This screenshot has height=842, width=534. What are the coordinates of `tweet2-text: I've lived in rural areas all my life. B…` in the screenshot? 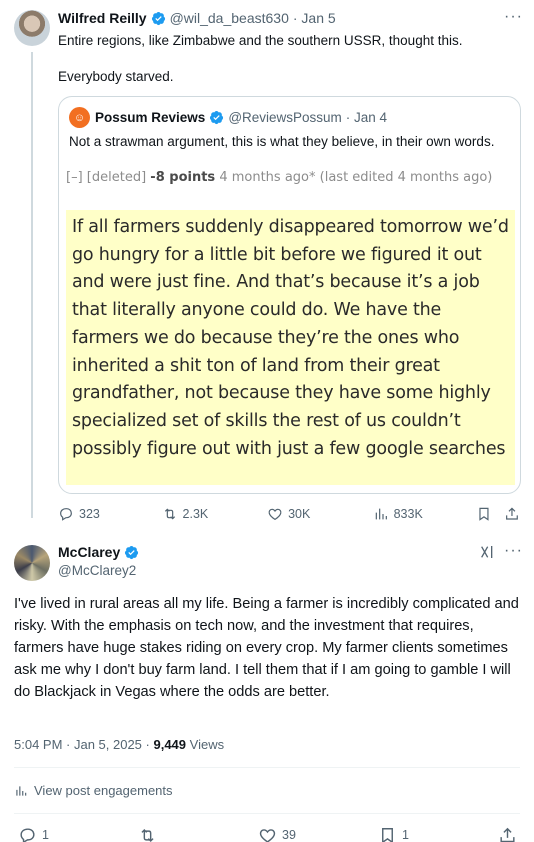 It's located at (266, 648).